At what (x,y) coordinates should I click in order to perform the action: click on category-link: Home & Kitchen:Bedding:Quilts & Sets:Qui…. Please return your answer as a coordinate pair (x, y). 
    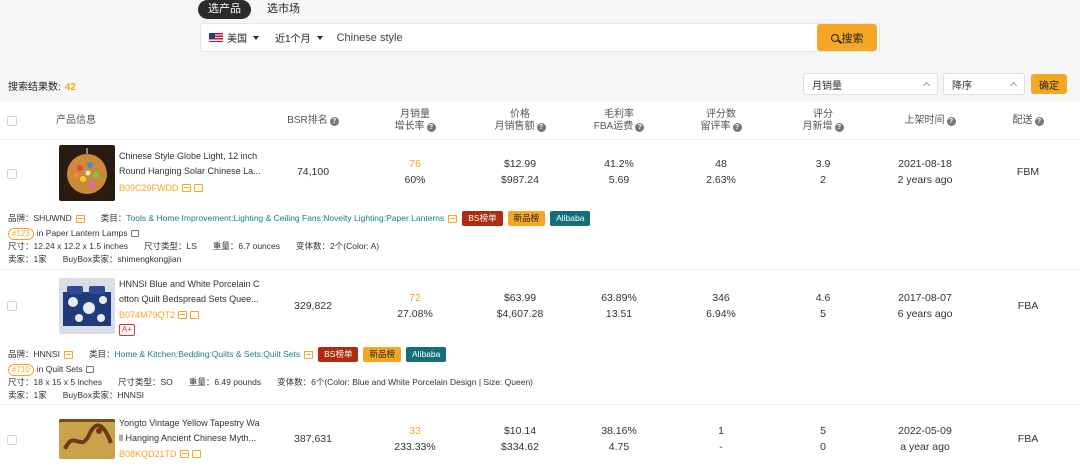
    Looking at the image, I should click on (207, 354).